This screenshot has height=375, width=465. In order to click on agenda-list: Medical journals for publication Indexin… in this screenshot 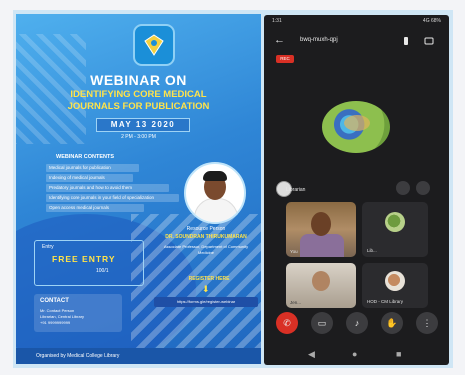, I will do `click(116, 189)`.